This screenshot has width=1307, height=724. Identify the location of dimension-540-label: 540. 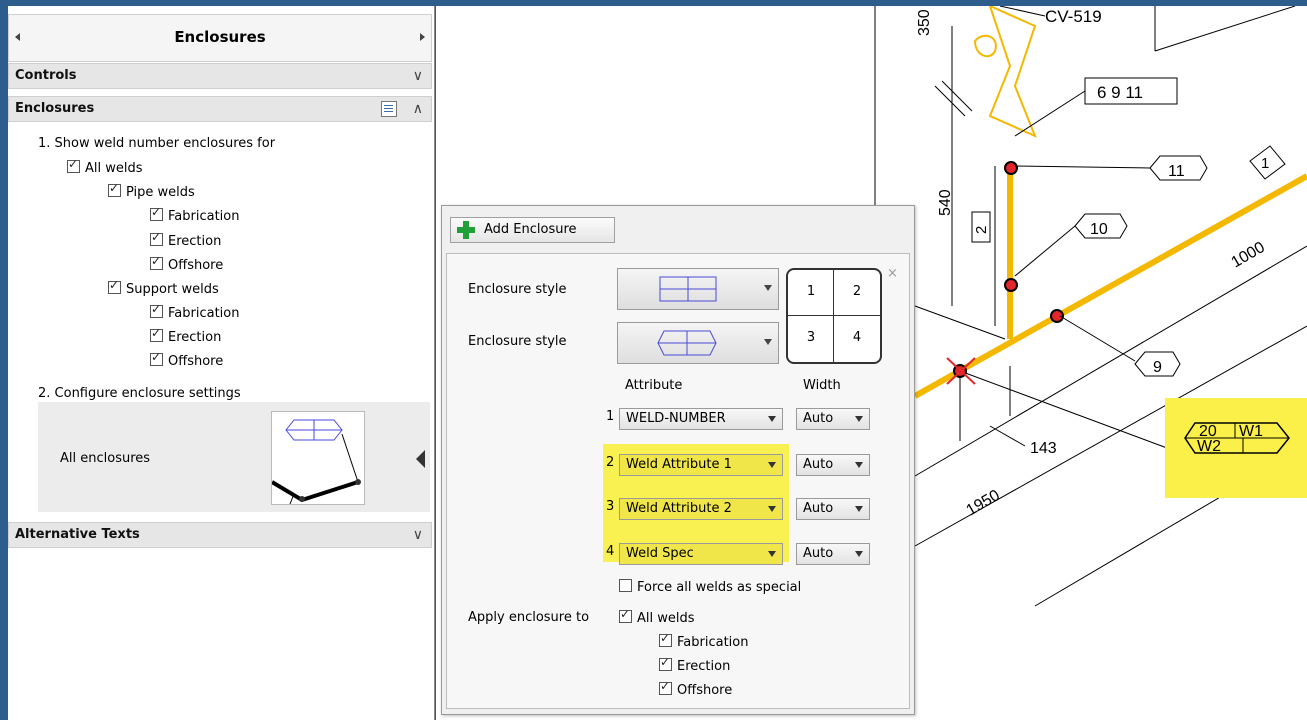
(945, 202).